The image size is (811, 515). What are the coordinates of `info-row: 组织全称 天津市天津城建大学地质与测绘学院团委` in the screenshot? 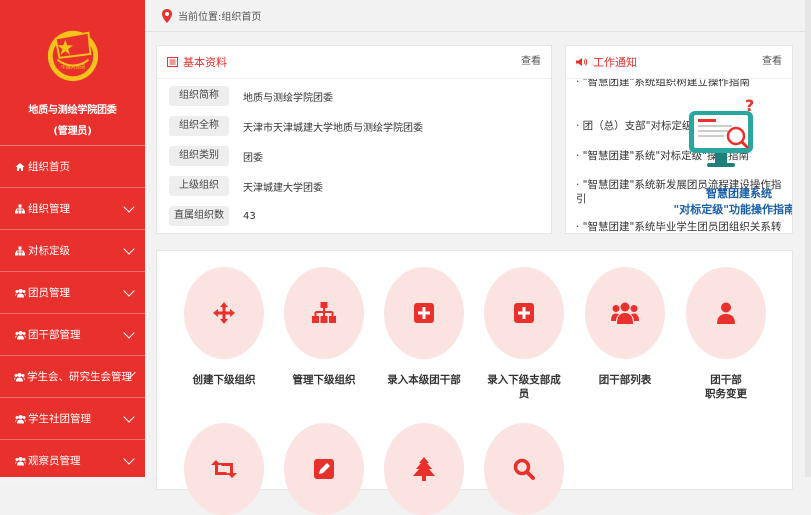 It's located at (354, 126).